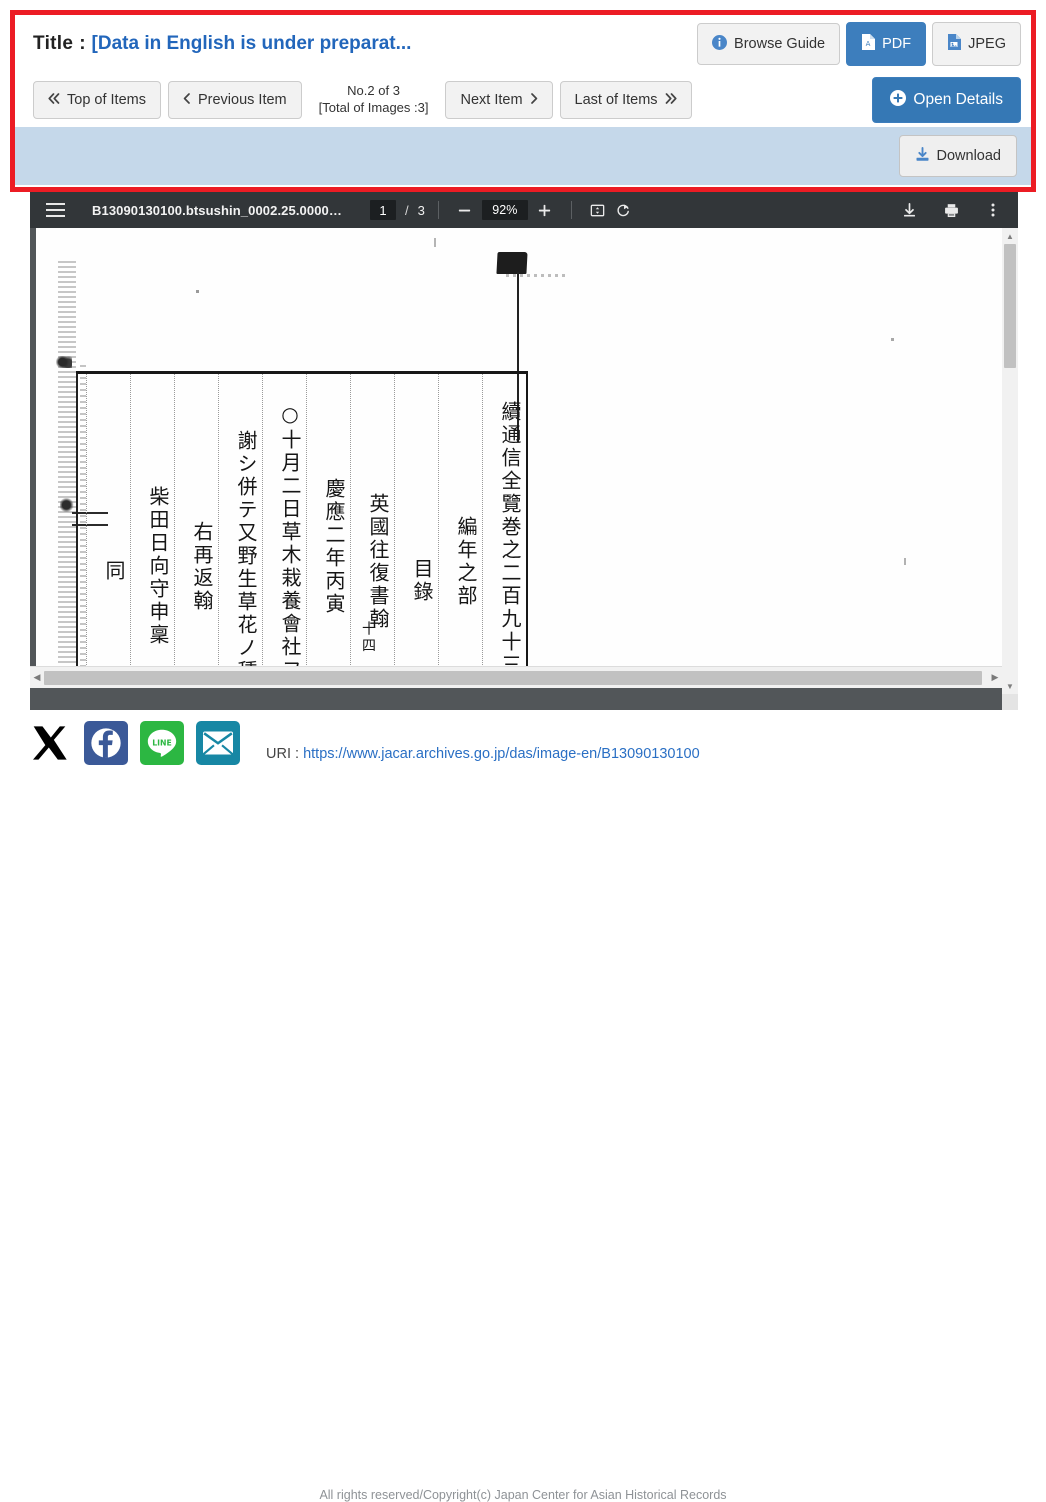 This screenshot has height=1502, width=1046. What do you see at coordinates (106, 531) in the screenshot?
I see `document-column-11: 同` at bounding box center [106, 531].